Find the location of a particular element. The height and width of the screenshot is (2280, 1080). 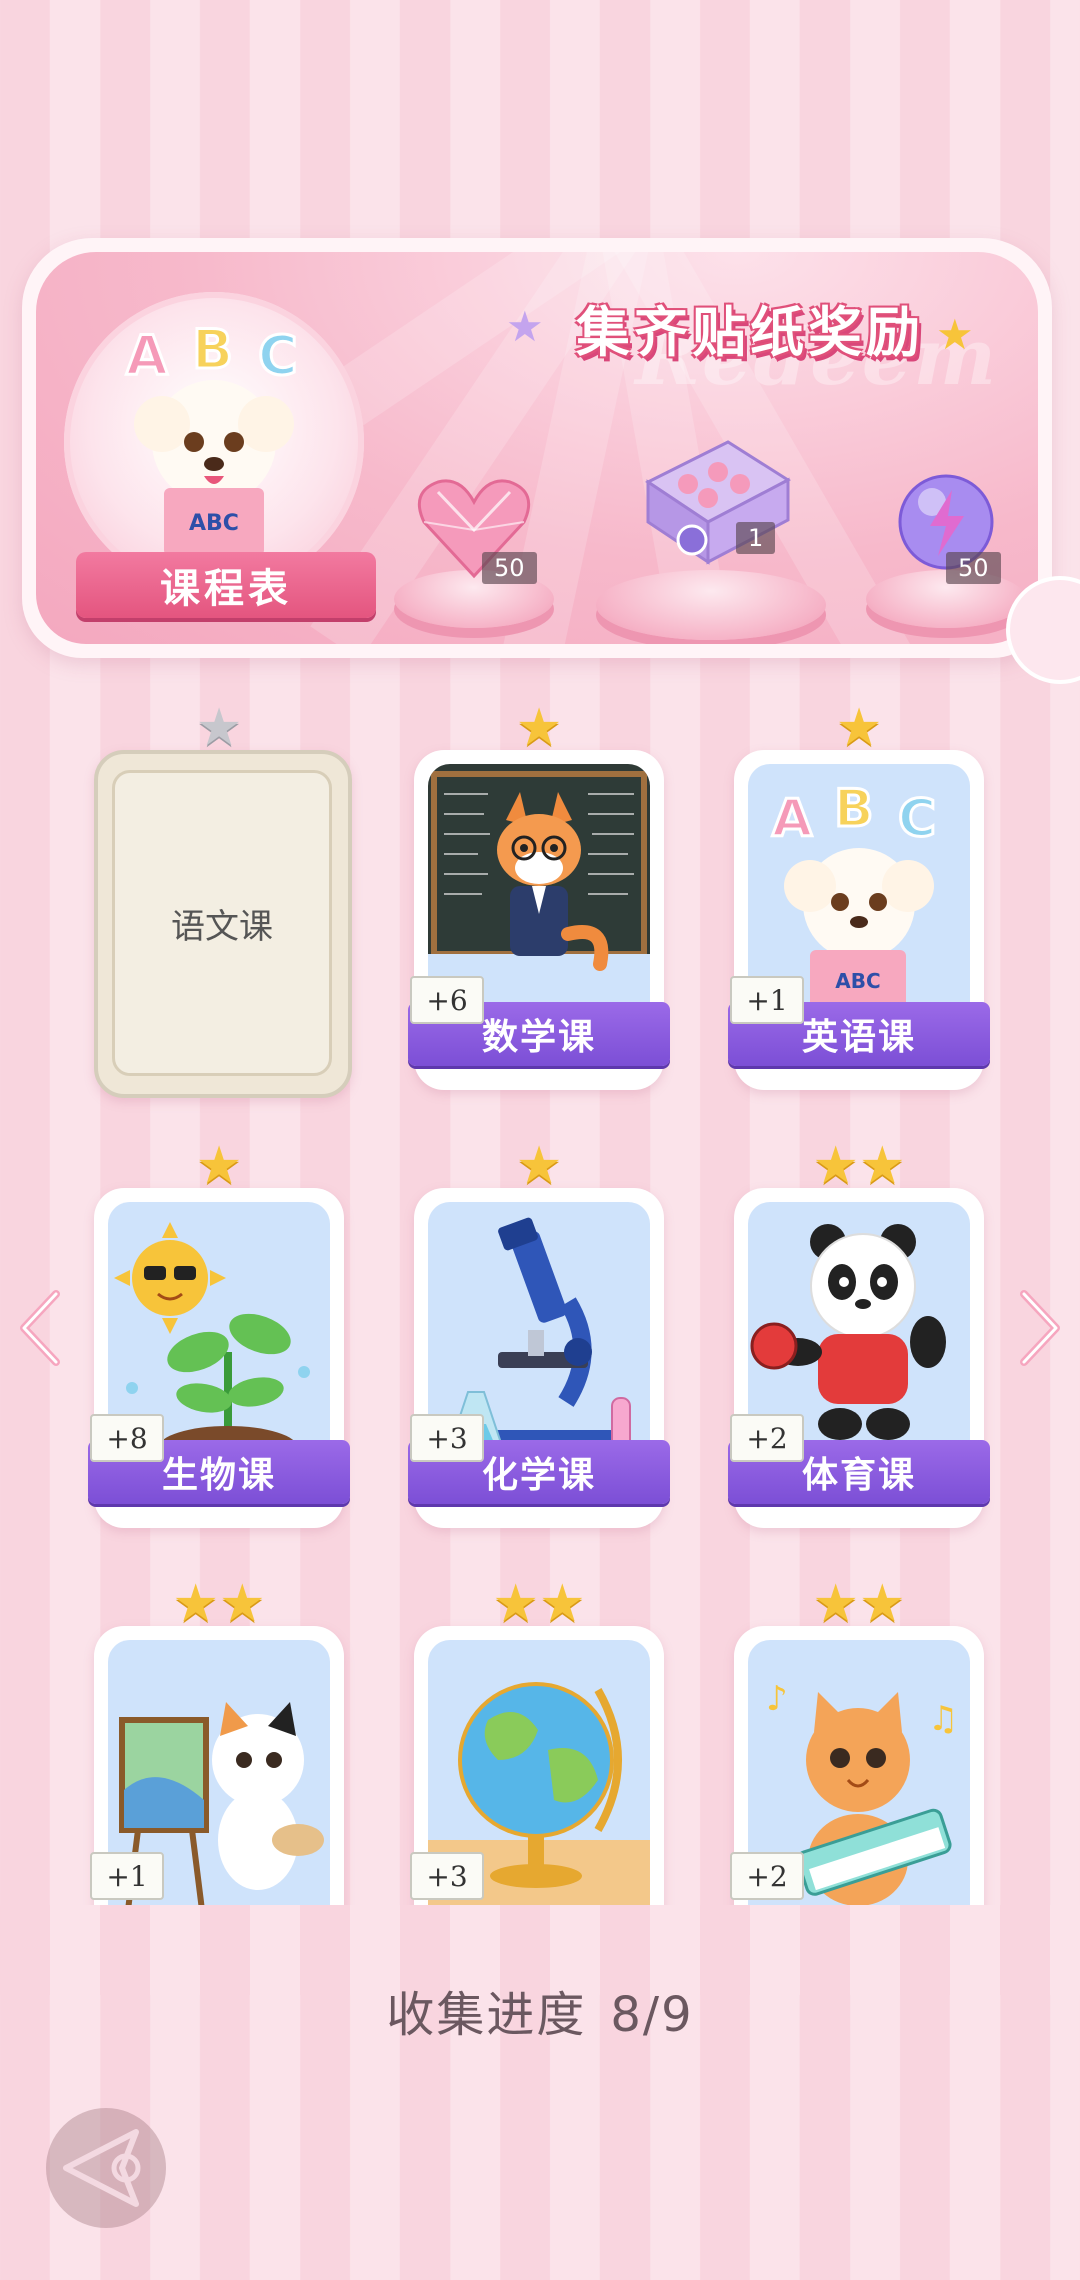

pedestal is located at coordinates (711, 605).